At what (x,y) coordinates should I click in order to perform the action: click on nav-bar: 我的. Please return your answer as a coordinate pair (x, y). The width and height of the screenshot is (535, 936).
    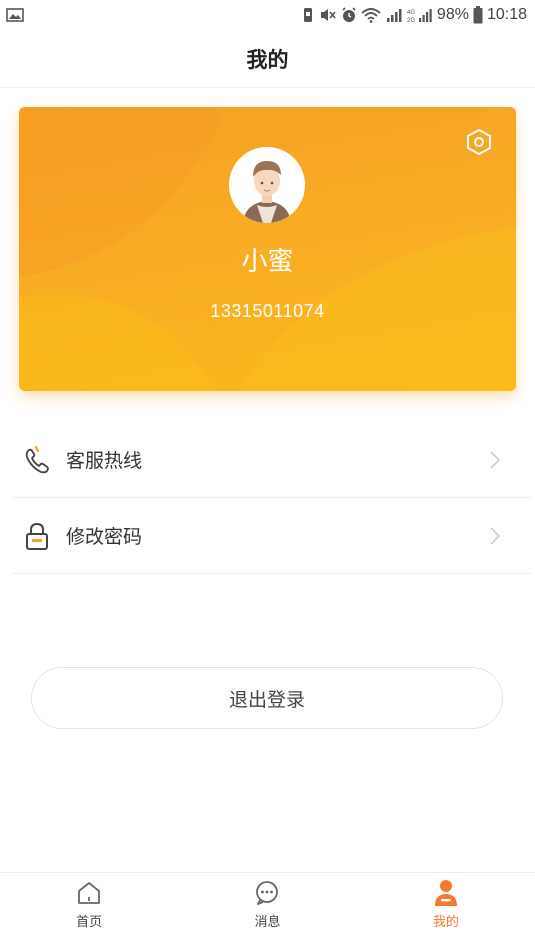
    Looking at the image, I should click on (267, 59).